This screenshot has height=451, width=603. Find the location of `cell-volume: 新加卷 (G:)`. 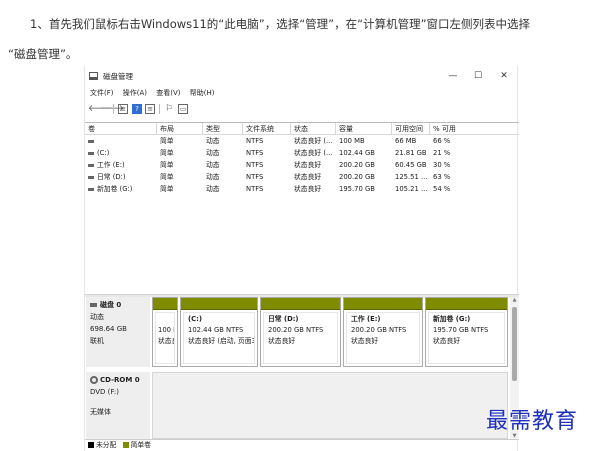

cell-volume: 新加卷 (G:) is located at coordinates (115, 189).